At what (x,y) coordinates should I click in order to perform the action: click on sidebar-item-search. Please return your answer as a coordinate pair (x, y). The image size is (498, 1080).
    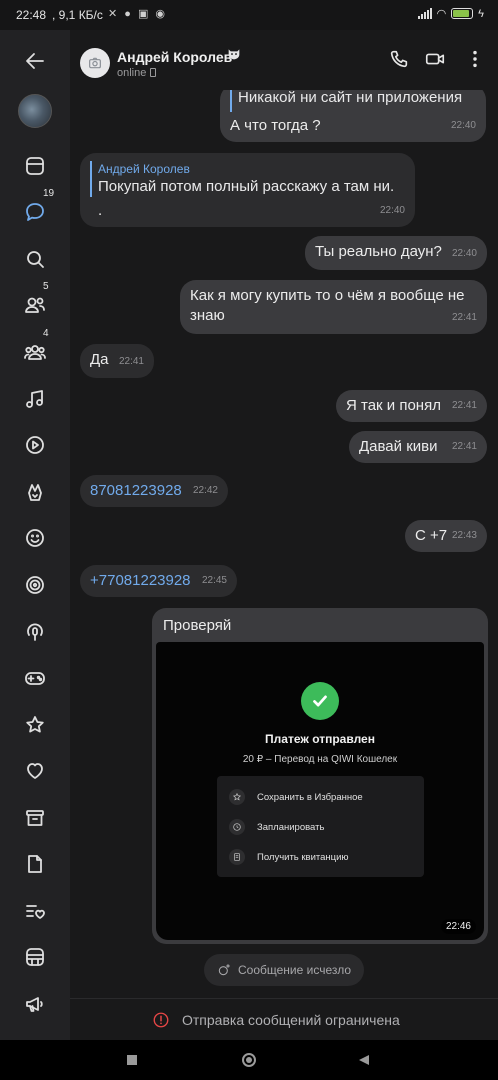
    Looking at the image, I should click on (35, 259).